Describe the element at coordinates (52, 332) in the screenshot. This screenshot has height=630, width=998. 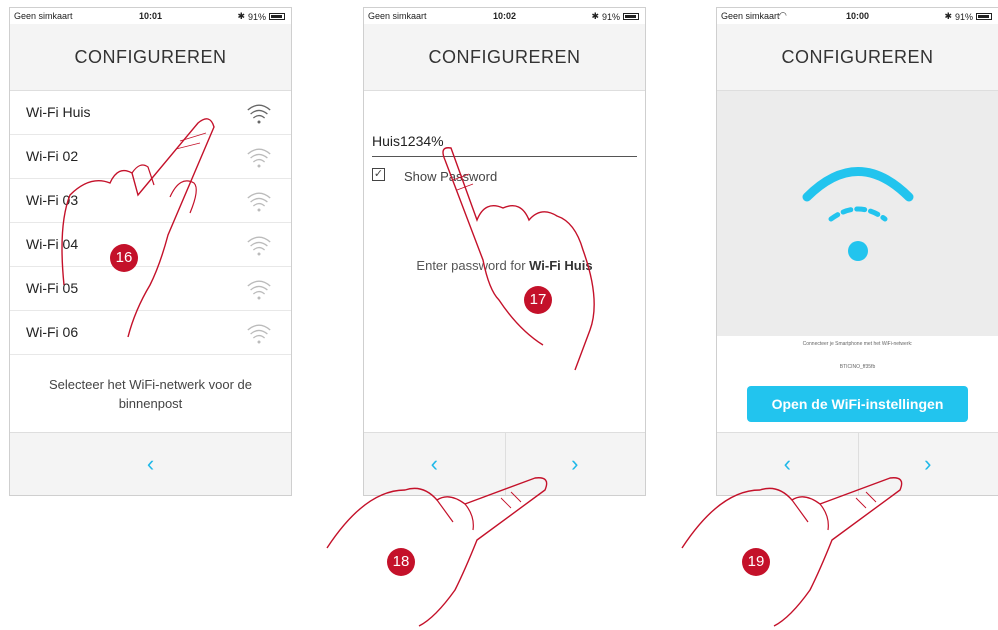
I see `wifi-network-label: Wi-Fi 06` at that location.